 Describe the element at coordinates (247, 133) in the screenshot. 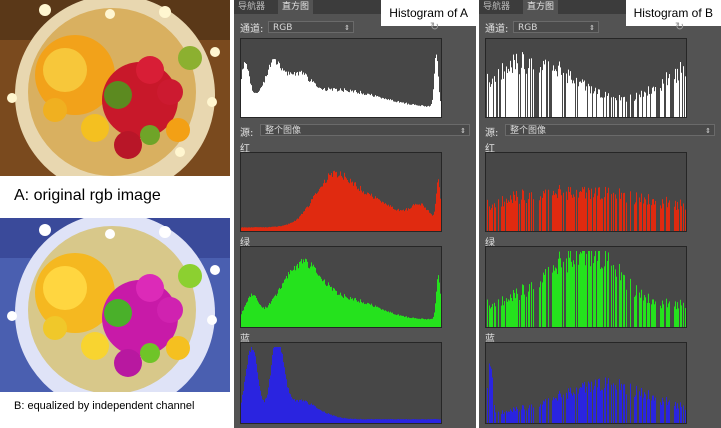

I see `source-label: 源:` at that location.